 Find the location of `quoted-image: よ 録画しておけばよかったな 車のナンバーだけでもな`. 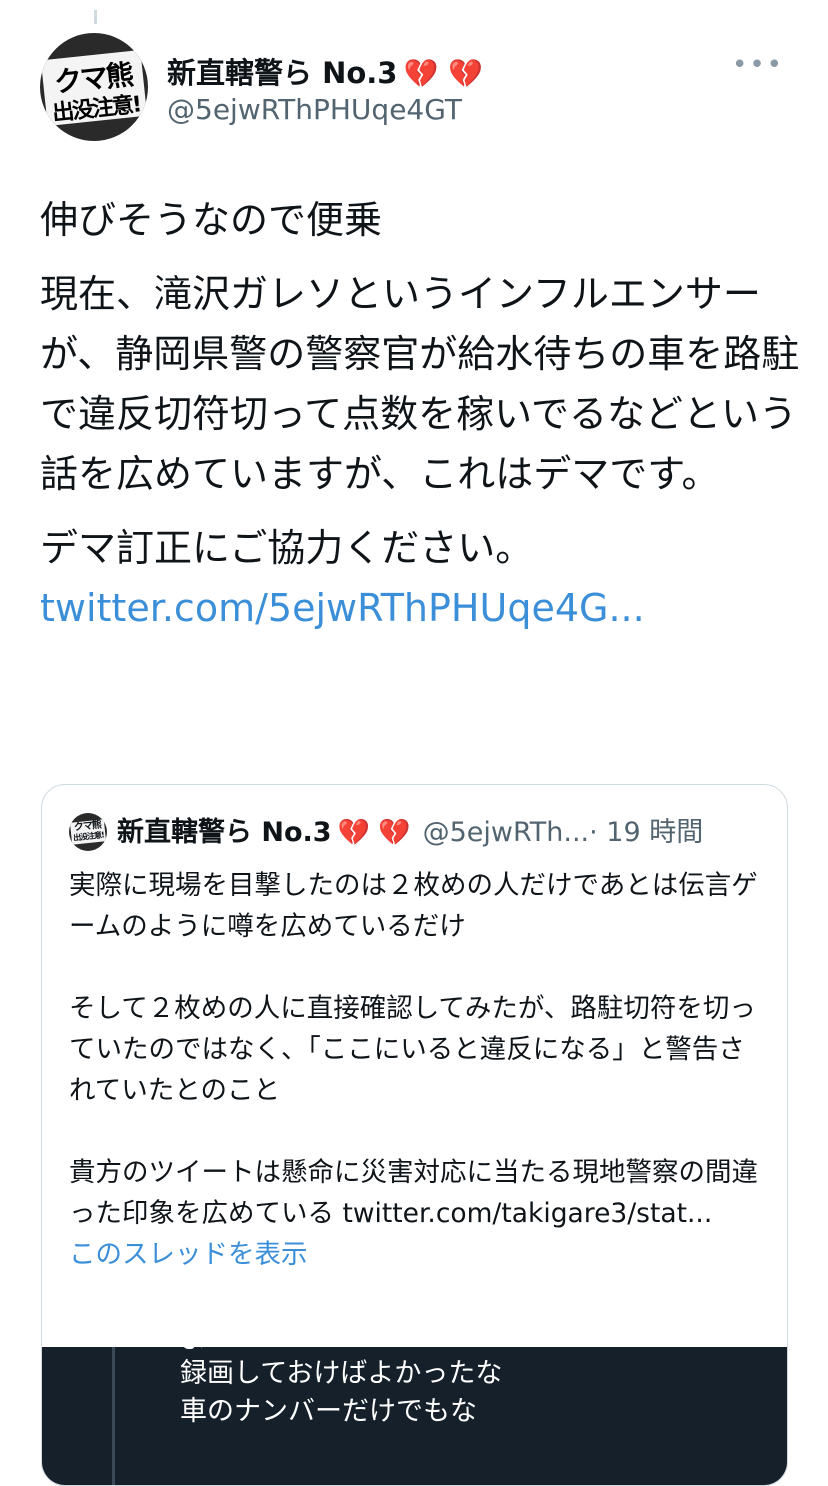

quoted-image: よ 録画しておけばよかったな 車のナンバーだけでもな is located at coordinates (414, 1410).